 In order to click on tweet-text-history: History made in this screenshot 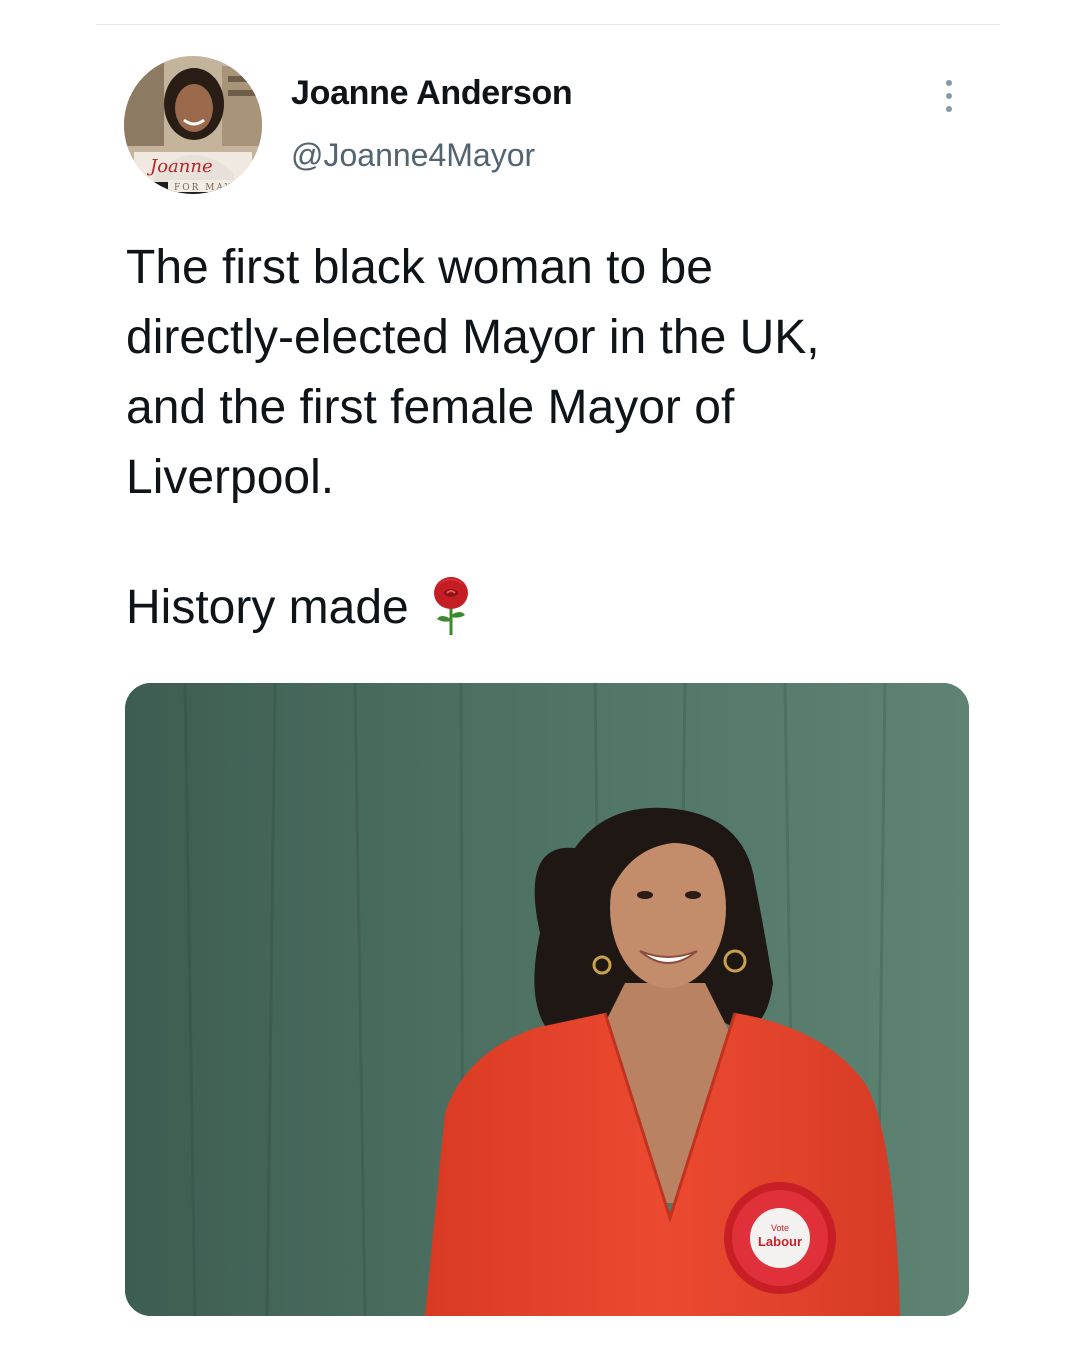, I will do `click(267, 607)`.